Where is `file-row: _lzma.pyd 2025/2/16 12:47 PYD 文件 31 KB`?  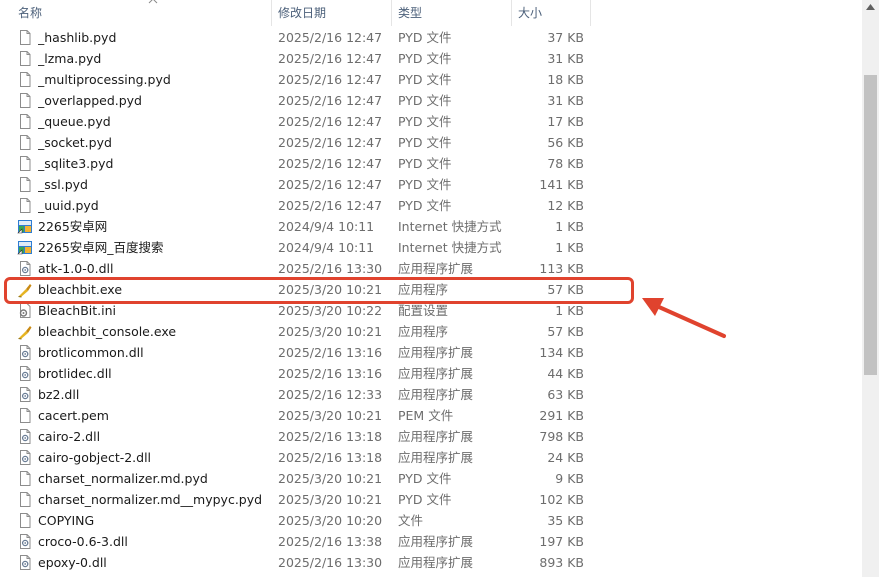 file-row: _lzma.pyd 2025/2/16 12:47 PYD 文件 31 KB is located at coordinates (431, 58).